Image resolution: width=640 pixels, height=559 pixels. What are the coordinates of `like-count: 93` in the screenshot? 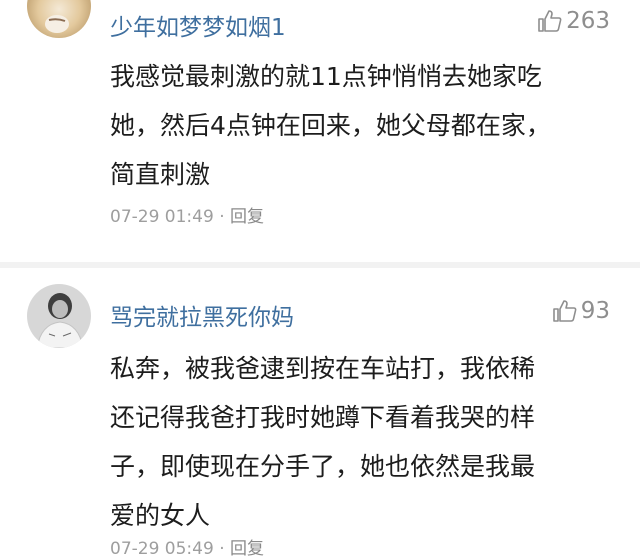 It's located at (595, 311).